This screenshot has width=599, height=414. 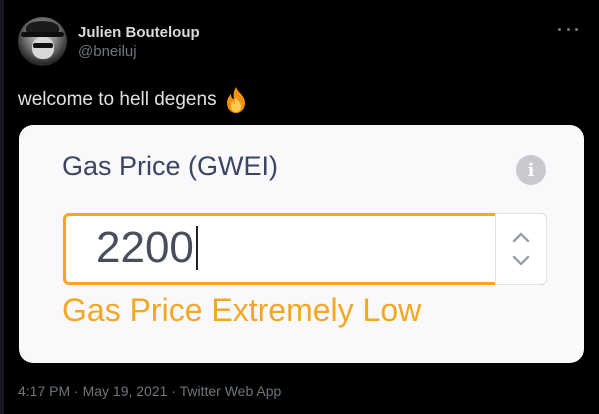 What do you see at coordinates (568, 29) in the screenshot?
I see `more-options-icon` at bounding box center [568, 29].